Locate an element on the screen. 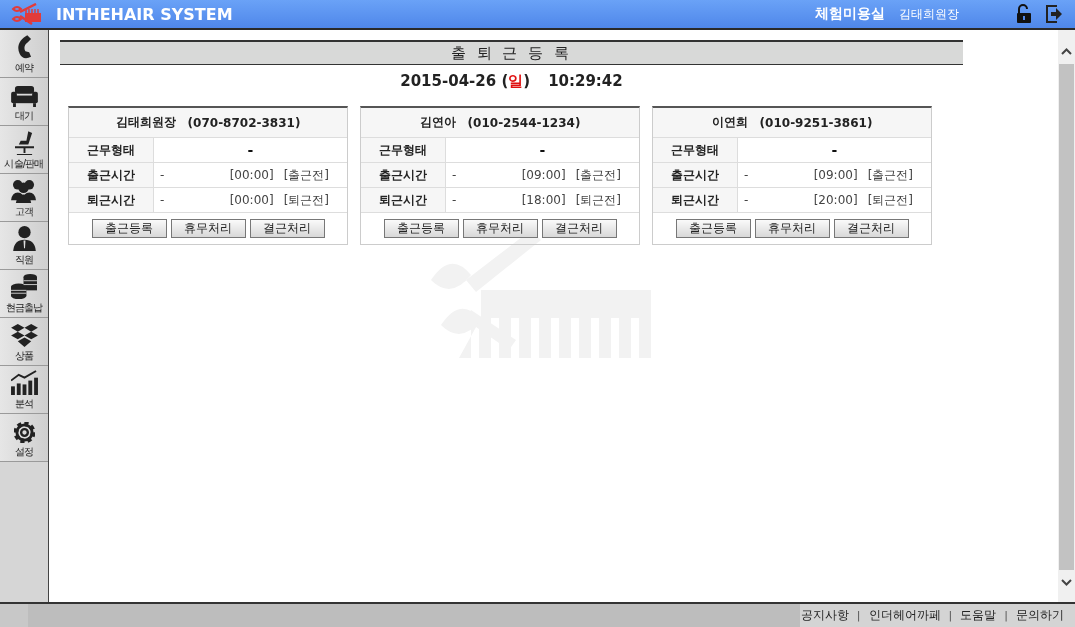 Image resolution: width=1075 pixels, height=627 pixels. user-name: 김태희원장 is located at coordinates (929, 14).